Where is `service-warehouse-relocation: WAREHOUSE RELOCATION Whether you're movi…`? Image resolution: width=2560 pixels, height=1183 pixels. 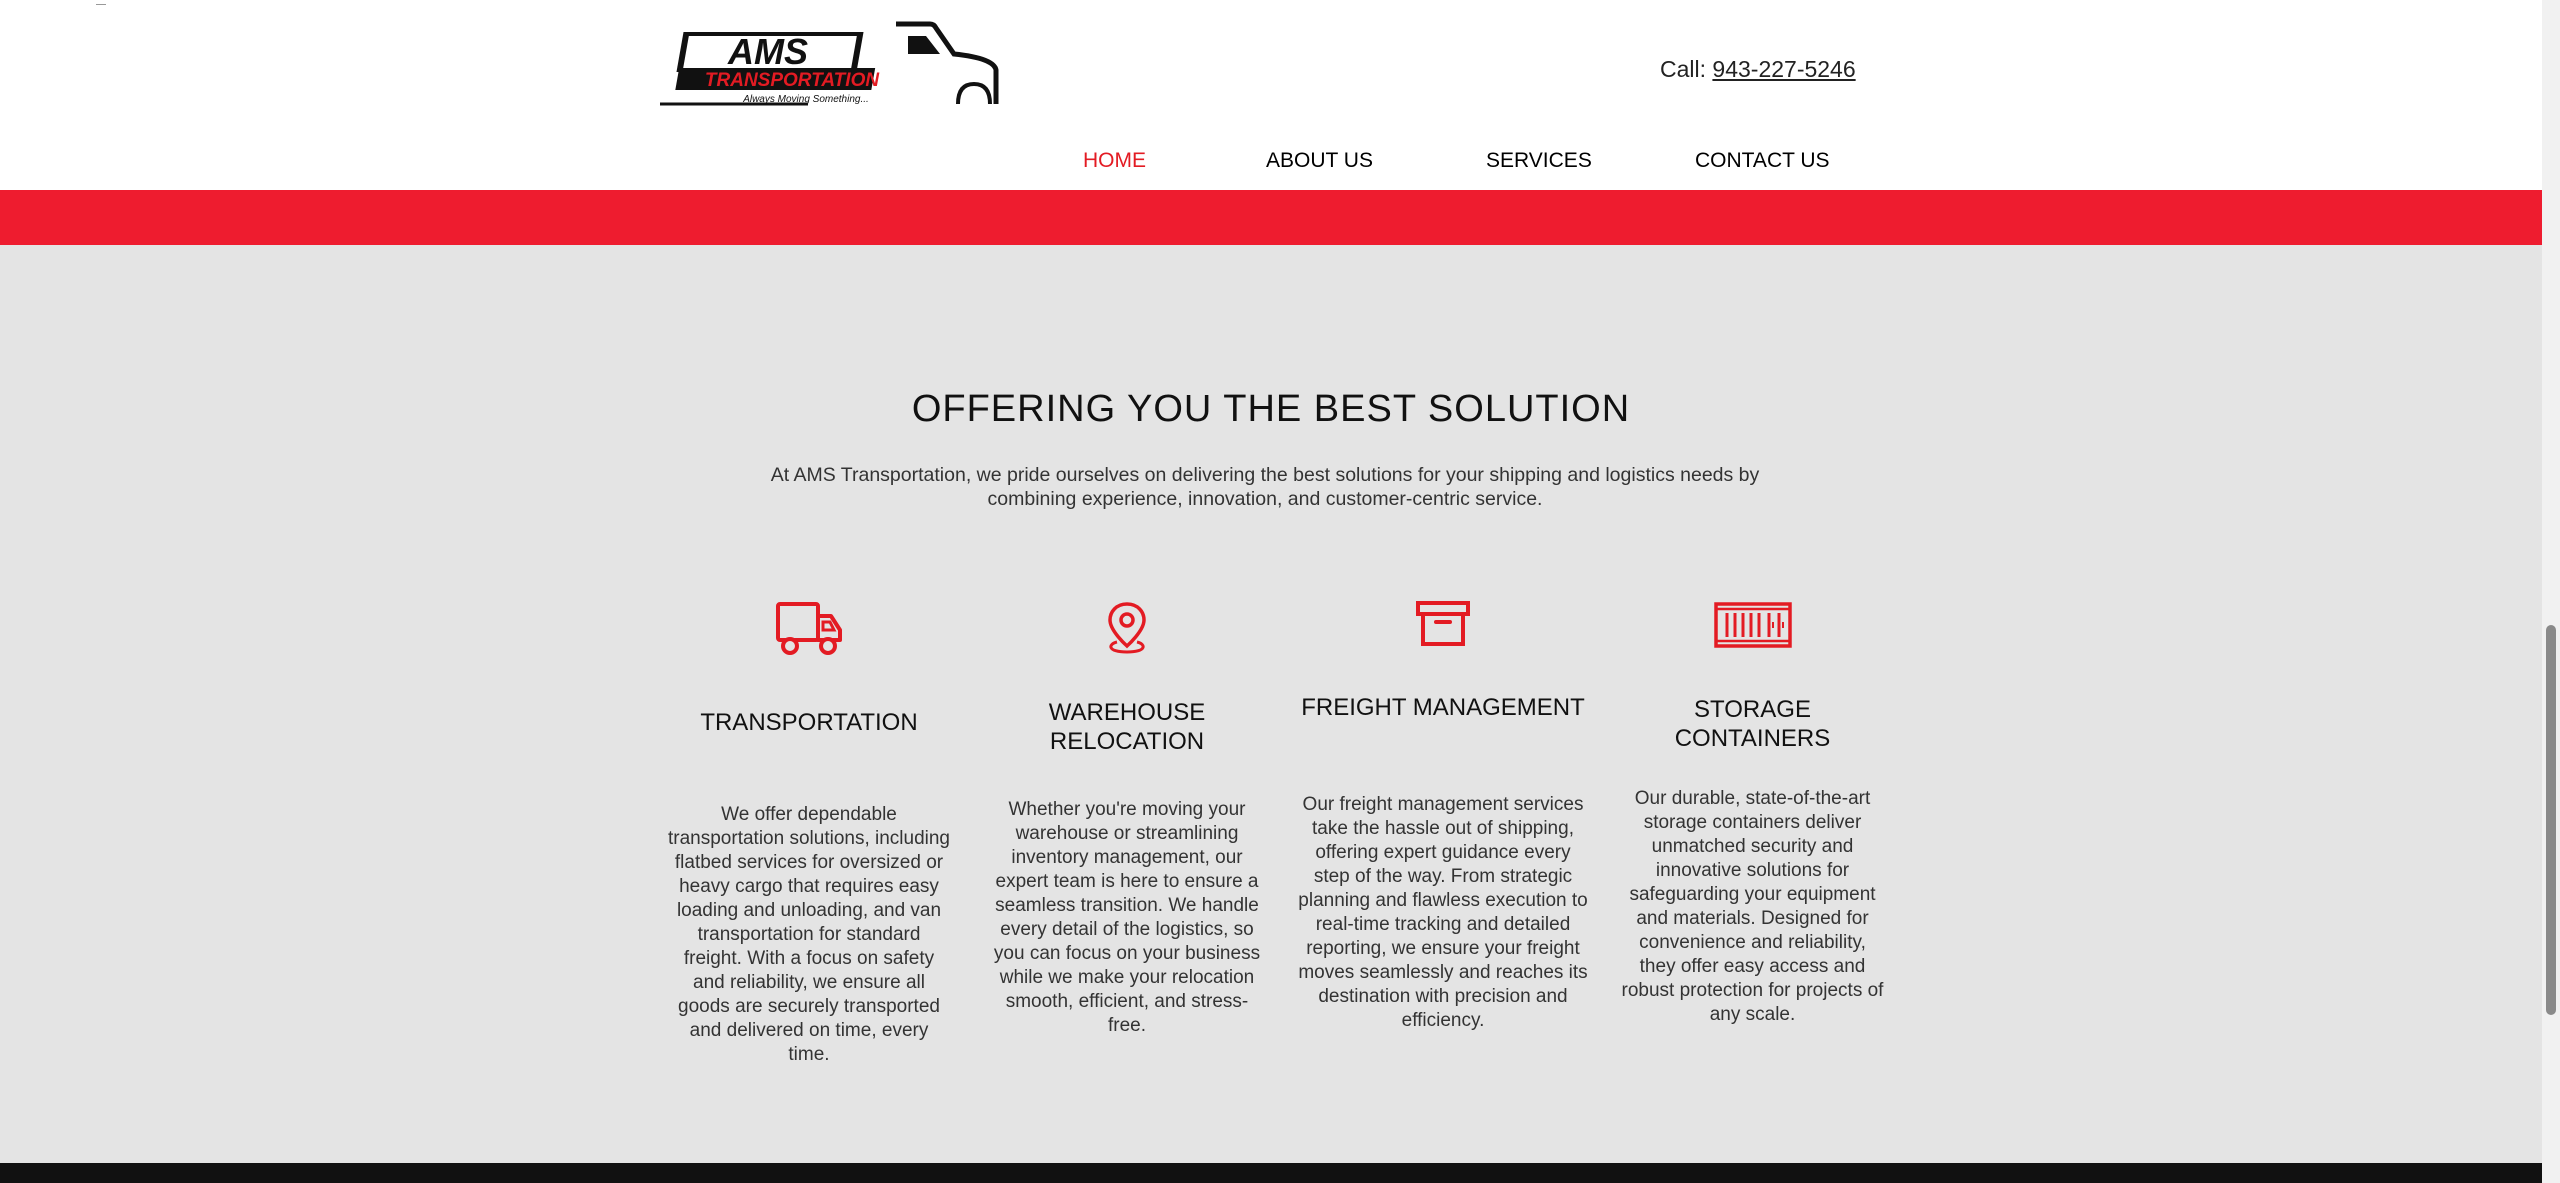 service-warehouse-relocation: WAREHOUSE RELOCATION Whether you're movi… is located at coordinates (1127, 880).